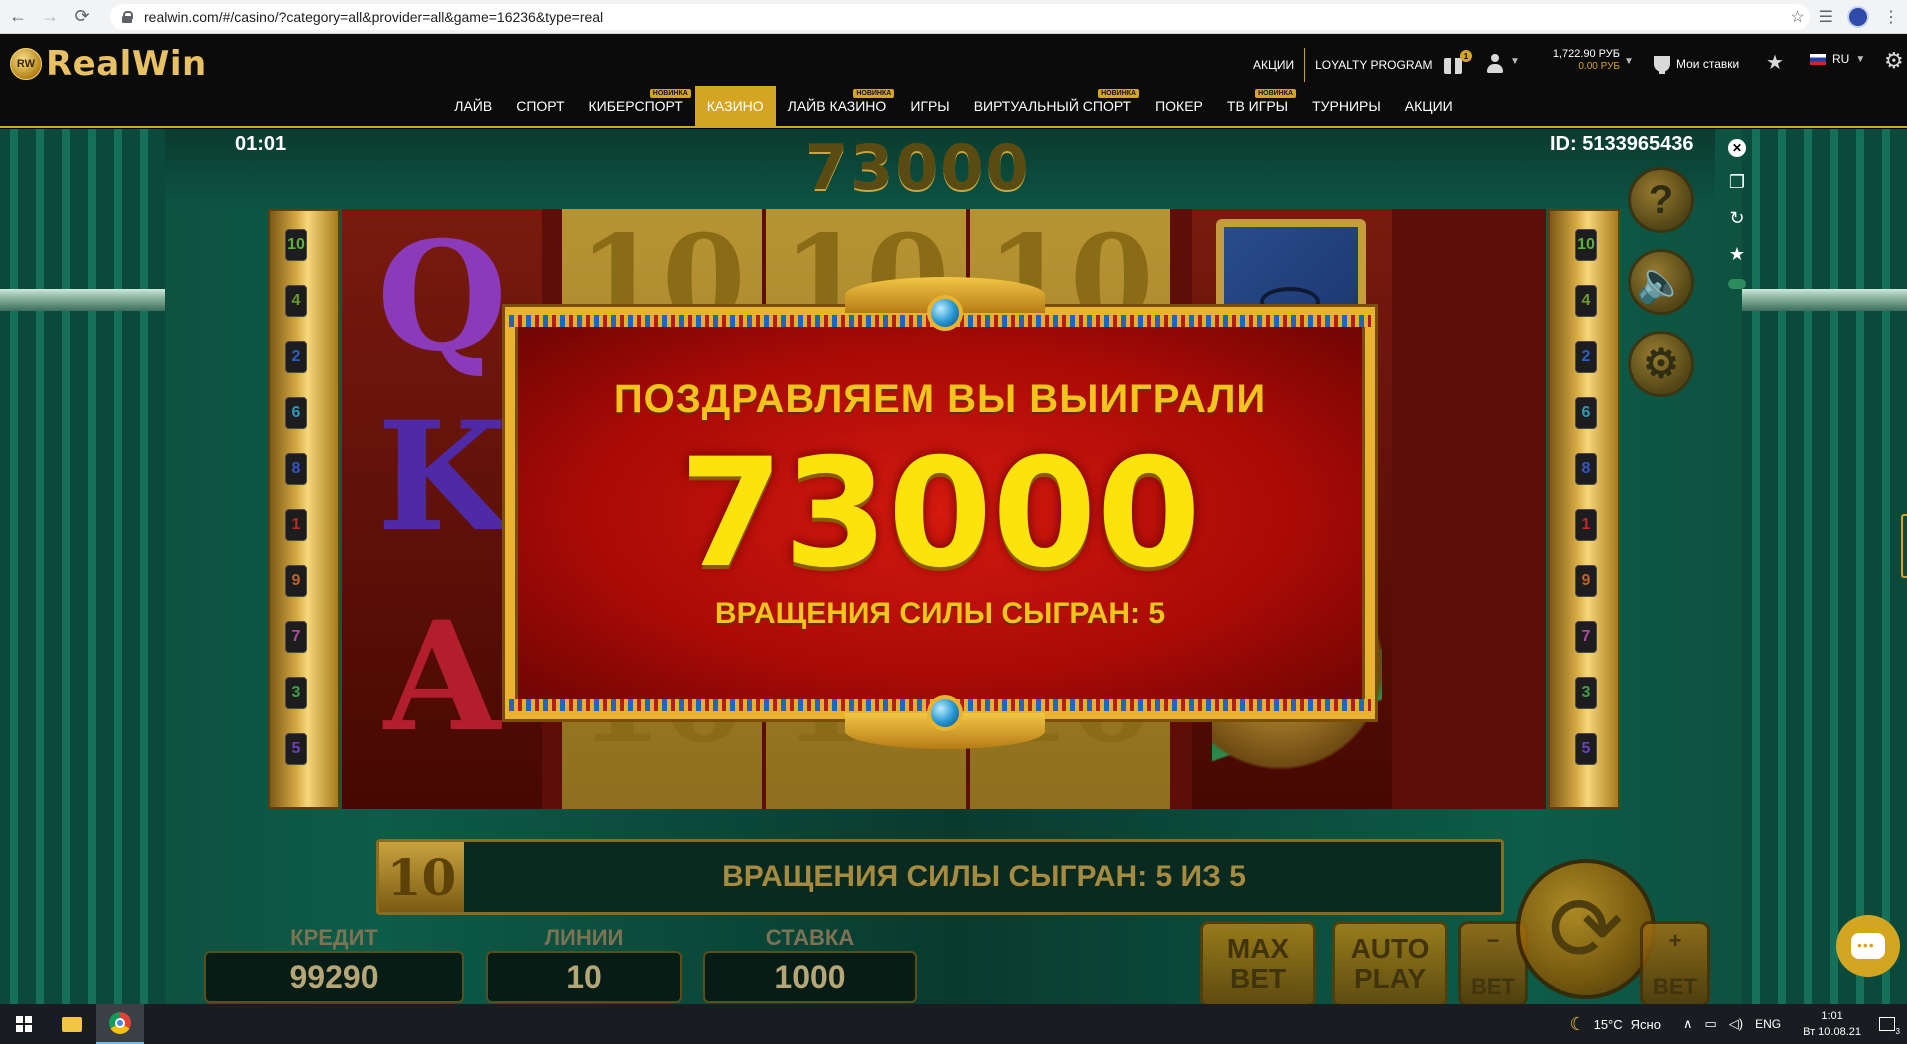  What do you see at coordinates (1889, 1026) in the screenshot?
I see `notifications-icon: 3` at bounding box center [1889, 1026].